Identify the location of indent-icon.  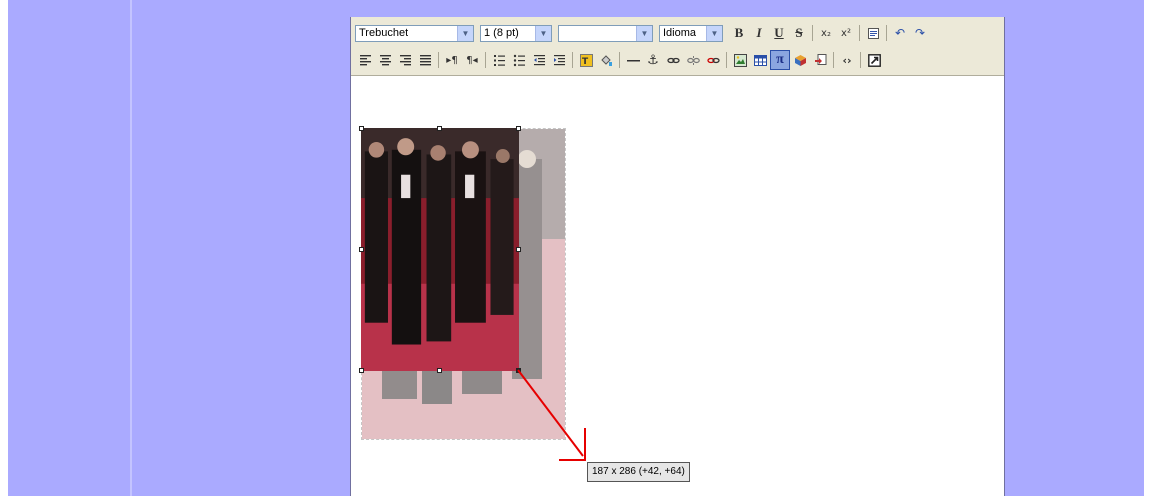
(559, 59).